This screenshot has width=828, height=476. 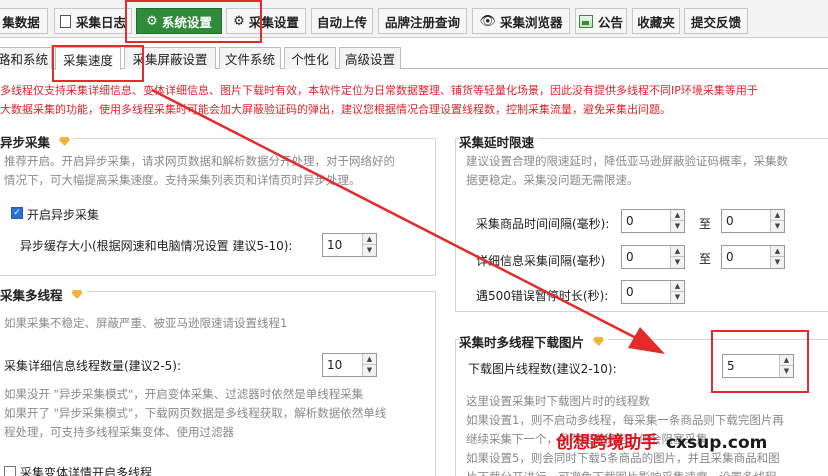 What do you see at coordinates (662, 443) in the screenshot?
I see `brand-watermark: 创想跨境助手 cxsup.com` at bounding box center [662, 443].